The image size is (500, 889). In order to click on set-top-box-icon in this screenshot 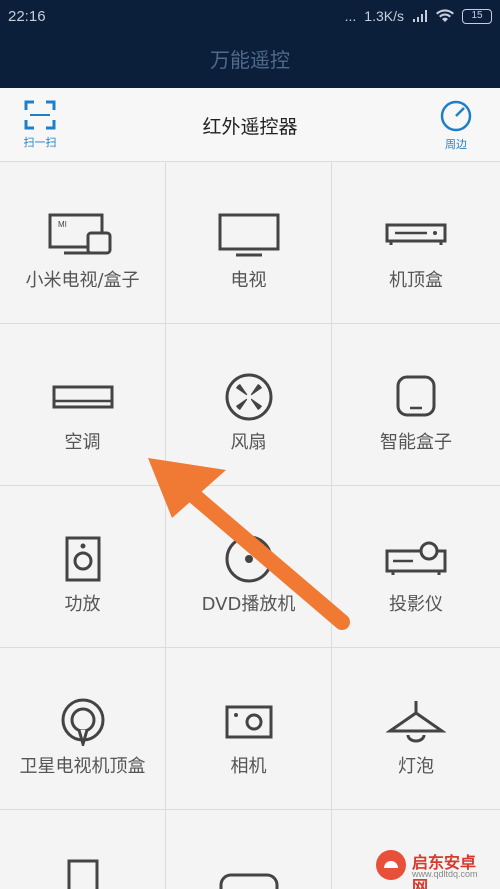, I will do `click(416, 235)`.